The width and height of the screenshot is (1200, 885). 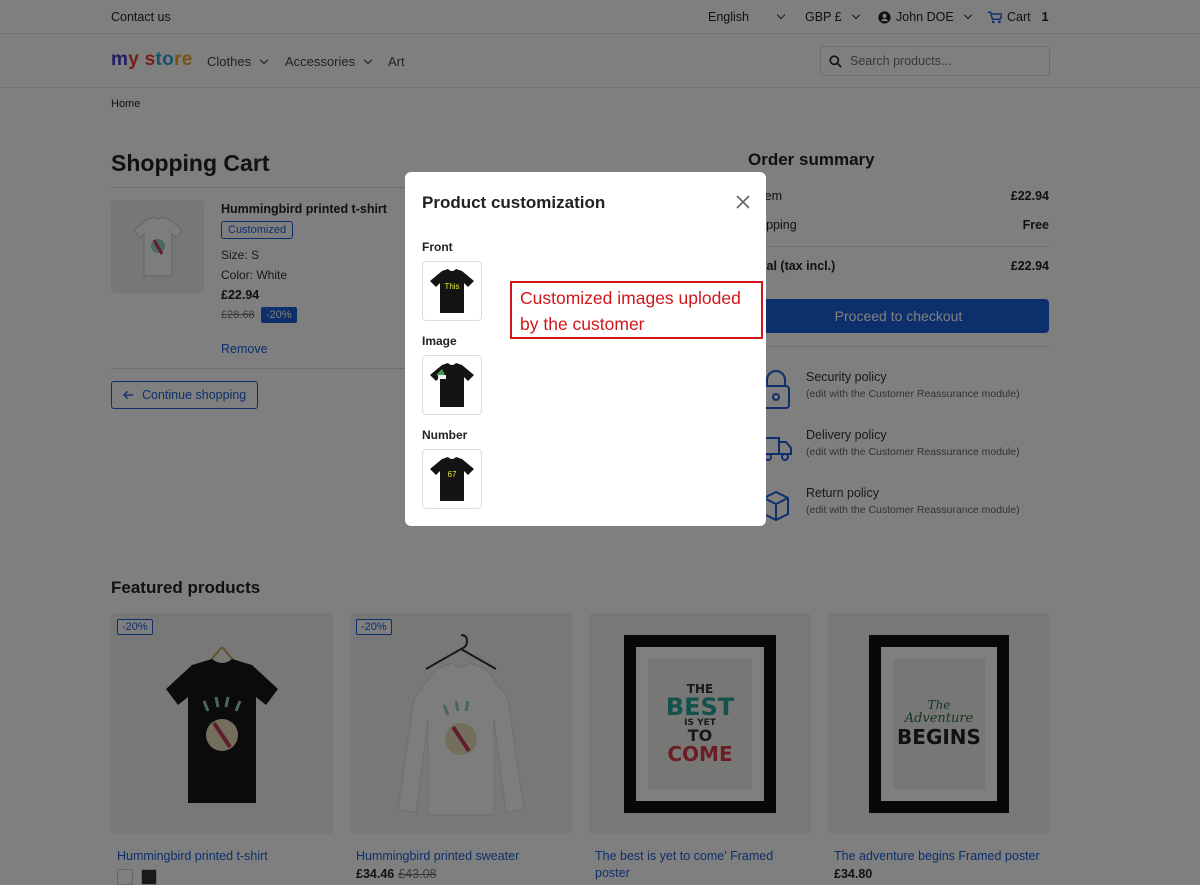 I want to click on field-label-number: Number, so click(x=445, y=435).